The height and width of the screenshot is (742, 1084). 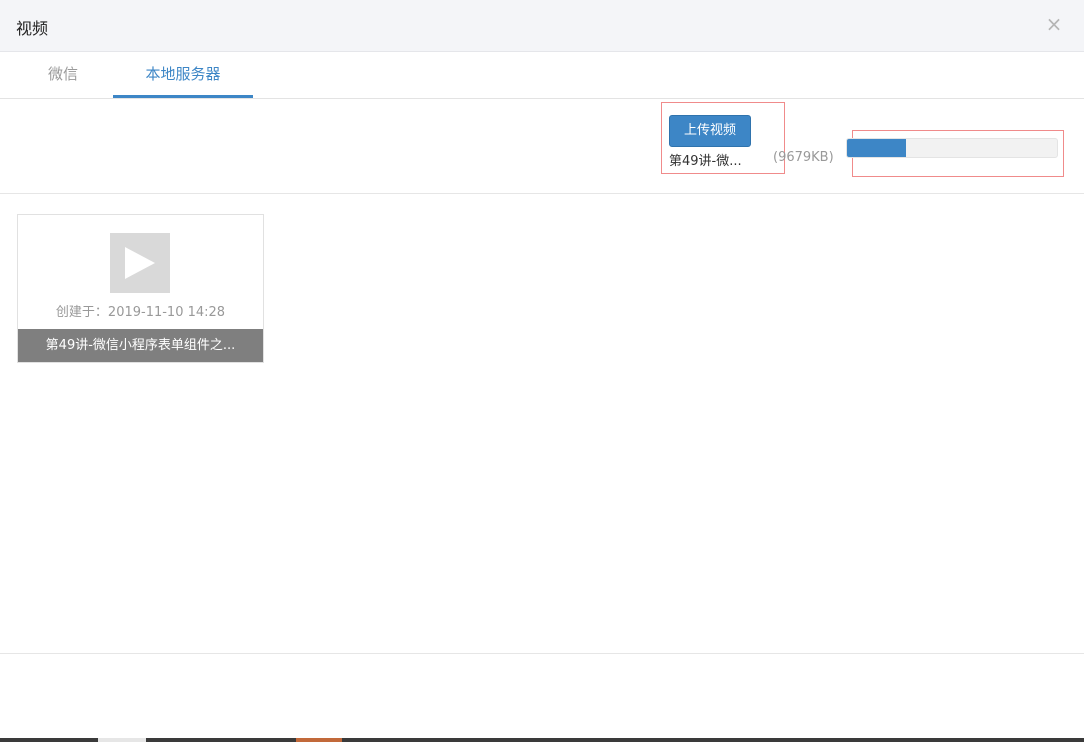 I want to click on tab-wechat: 微信, so click(x=63, y=75).